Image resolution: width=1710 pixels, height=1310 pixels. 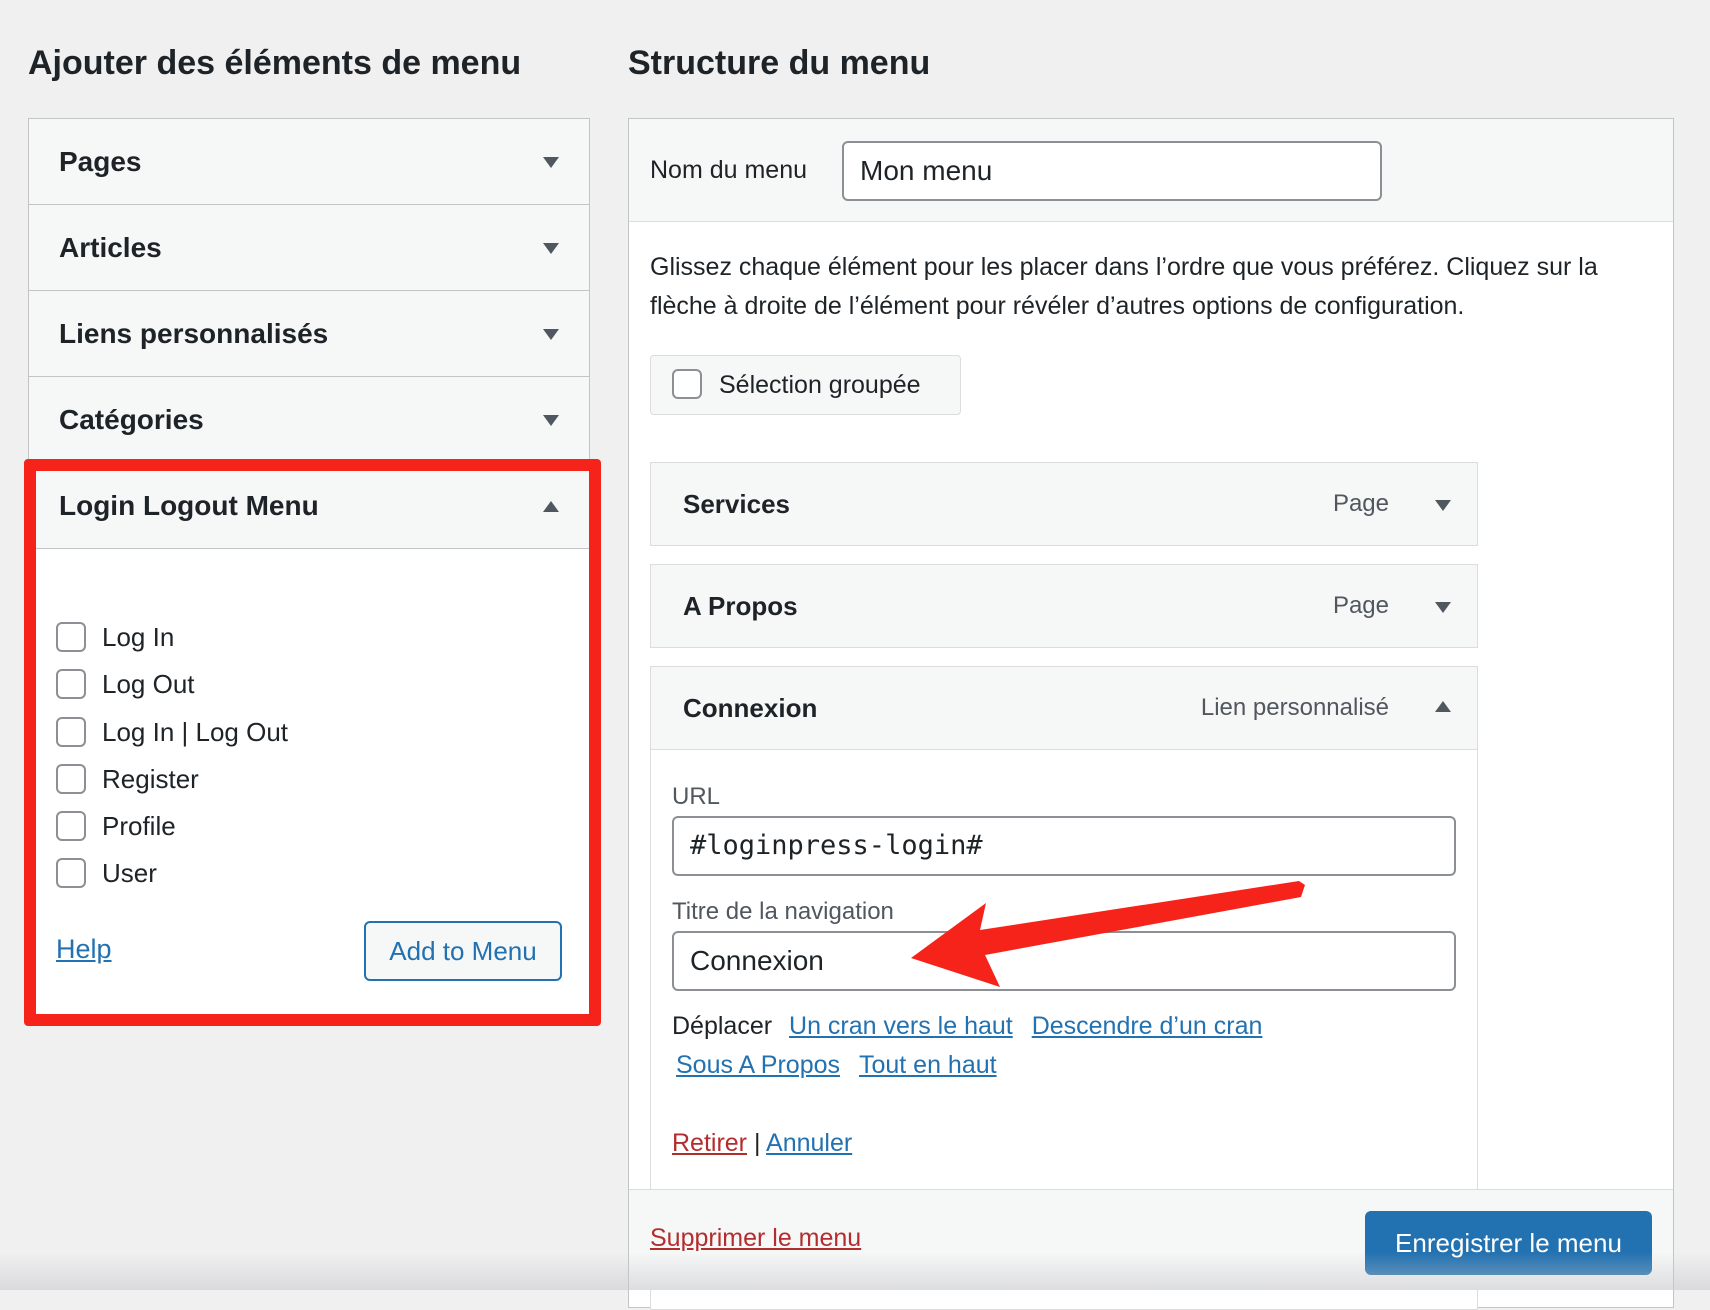 I want to click on bulk-select-checkbox, so click(x=687, y=384).